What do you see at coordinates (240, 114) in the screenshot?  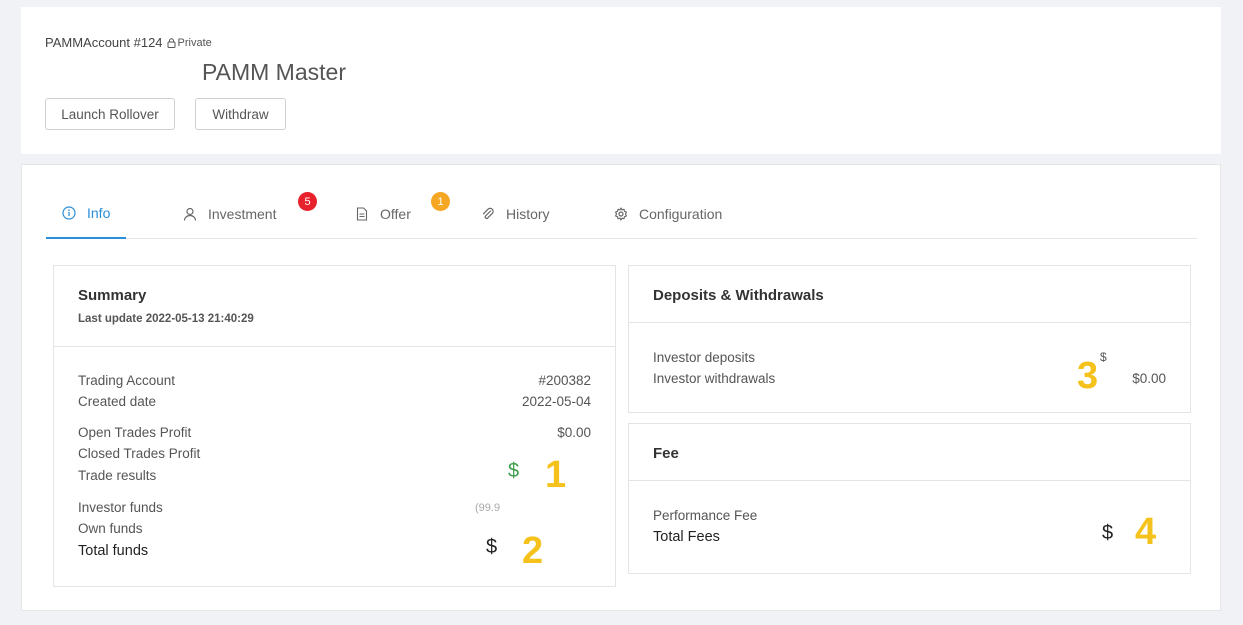 I see `withdraw-button: Withdraw` at bounding box center [240, 114].